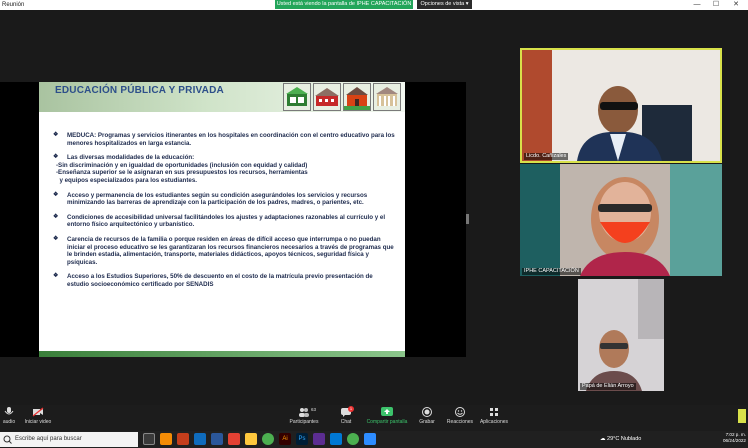 The height and width of the screenshot is (448, 748). Describe the element at coordinates (7, 439) in the screenshot. I see `search-icon` at that location.